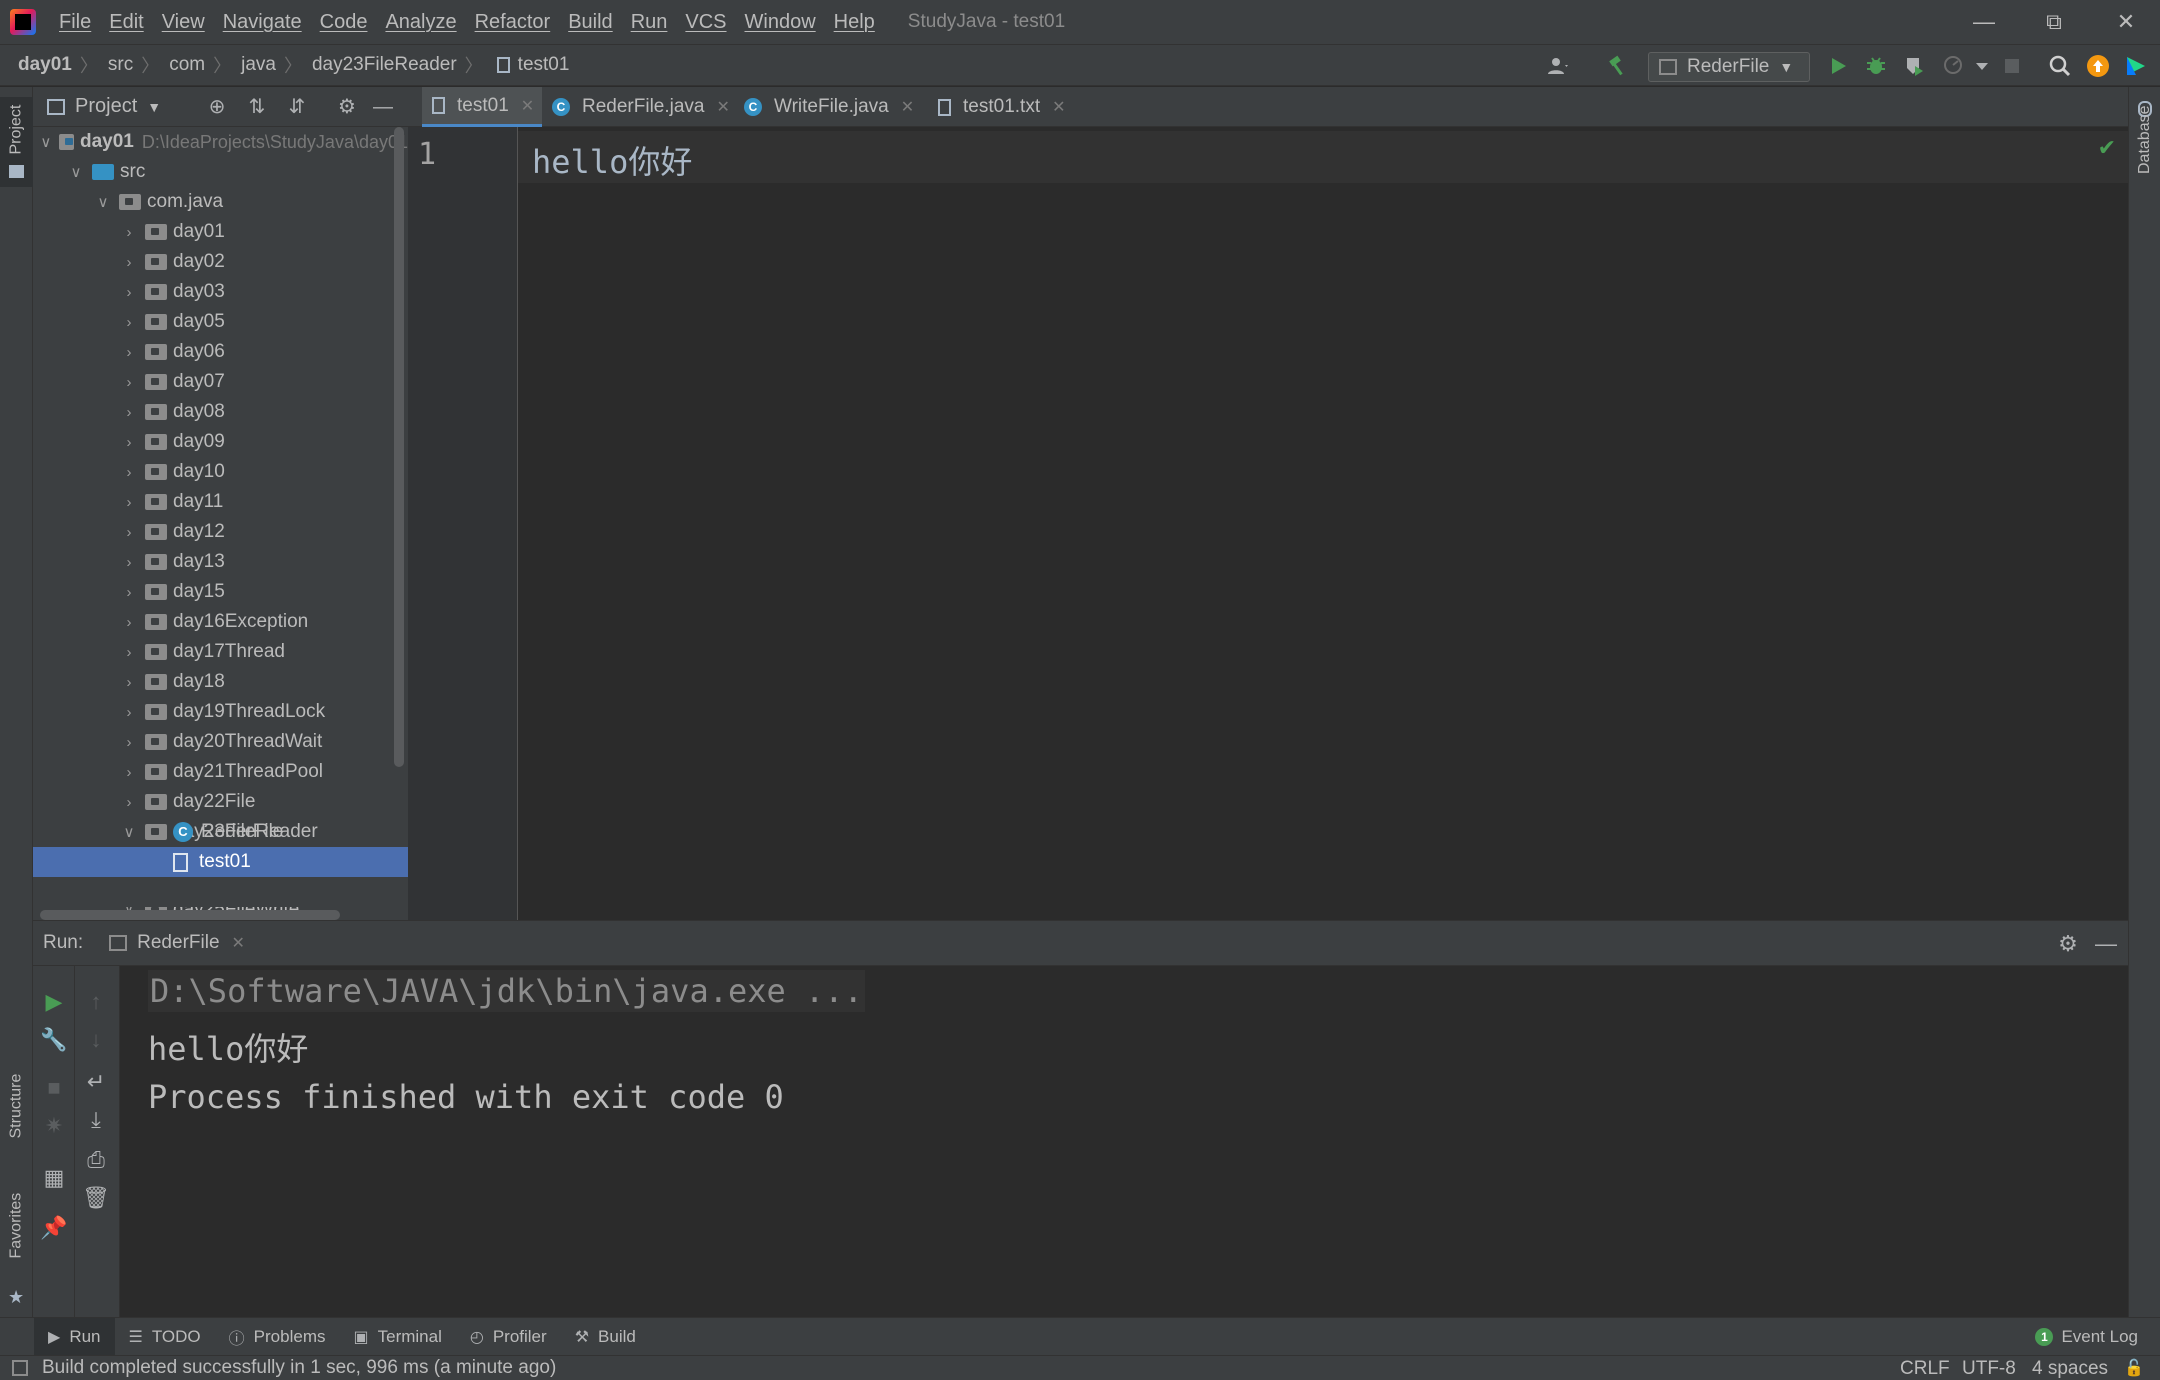 Image resolution: width=2160 pixels, height=1380 pixels. What do you see at coordinates (220, 502) in the screenshot?
I see `tree-item-folder: › day11` at bounding box center [220, 502].